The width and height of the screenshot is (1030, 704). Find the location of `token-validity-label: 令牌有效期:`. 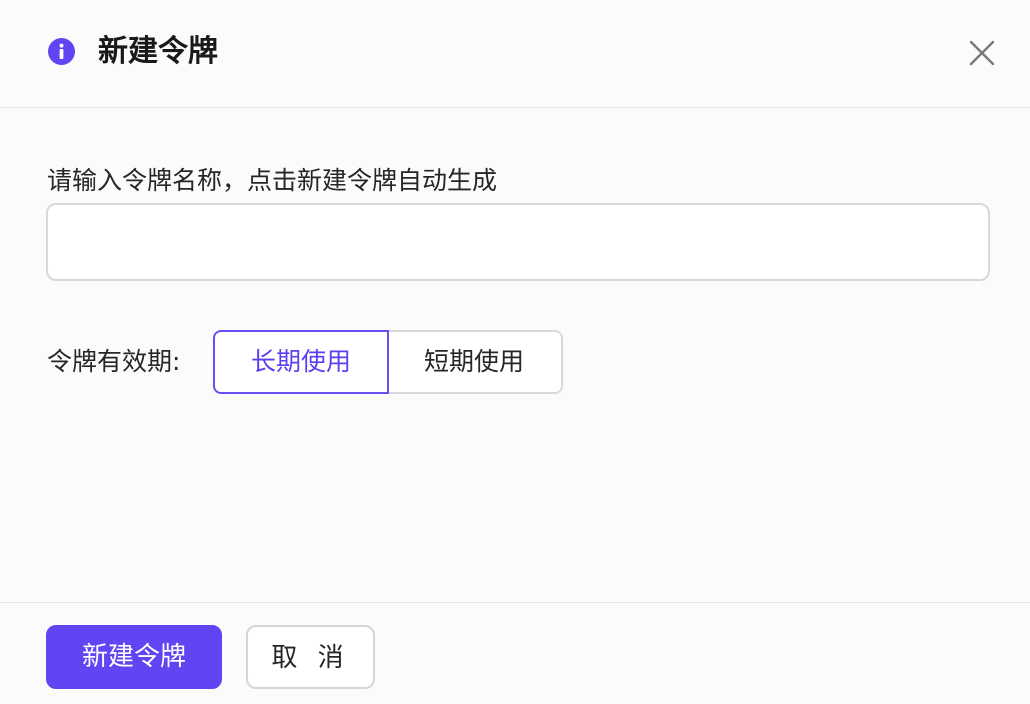

token-validity-label: 令牌有效期: is located at coordinates (114, 361).